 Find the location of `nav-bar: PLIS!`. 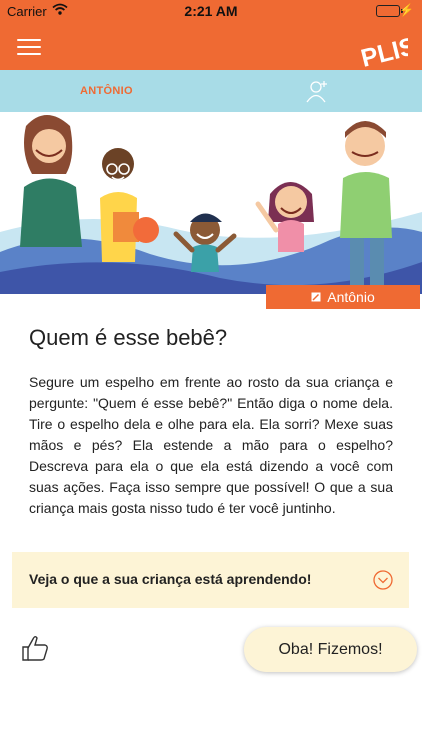

nav-bar: PLIS! is located at coordinates (211, 46).